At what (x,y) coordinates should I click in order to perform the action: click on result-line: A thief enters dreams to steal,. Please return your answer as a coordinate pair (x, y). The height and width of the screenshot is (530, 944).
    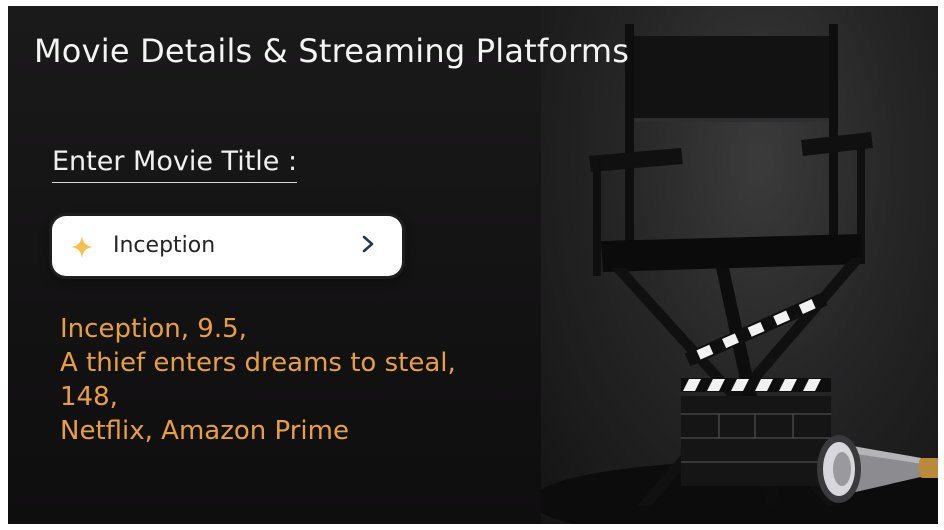
    Looking at the image, I should click on (258, 363).